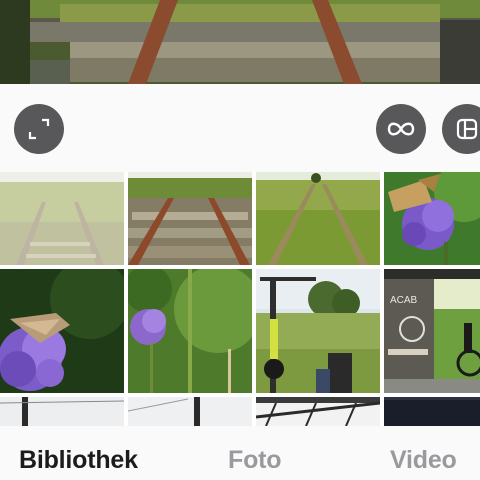 This screenshot has width=480, height=480. What do you see at coordinates (404, 300) in the screenshot?
I see `svg-text: ACAB` at bounding box center [404, 300].